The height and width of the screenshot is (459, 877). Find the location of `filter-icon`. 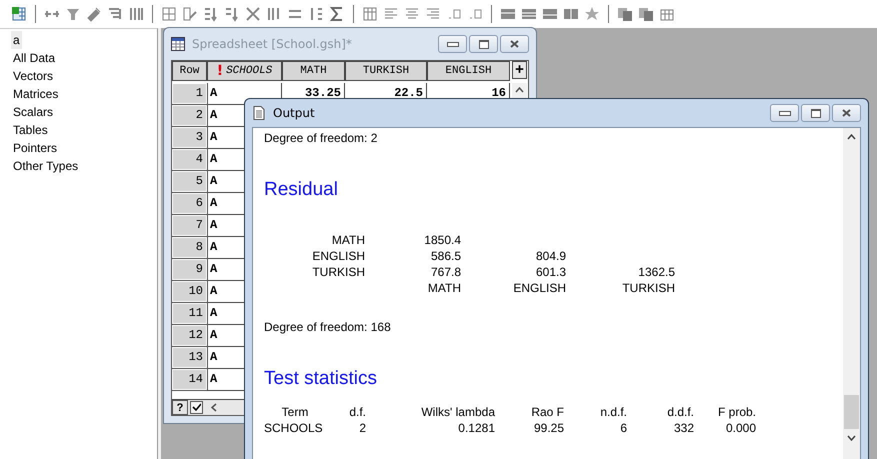

filter-icon is located at coordinates (73, 14).